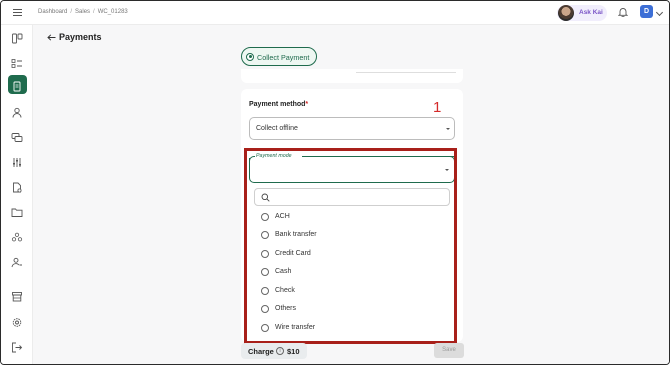 This screenshot has width=670, height=365. Describe the element at coordinates (283, 57) in the screenshot. I see `collect-payment-label: Collect Payment` at that location.